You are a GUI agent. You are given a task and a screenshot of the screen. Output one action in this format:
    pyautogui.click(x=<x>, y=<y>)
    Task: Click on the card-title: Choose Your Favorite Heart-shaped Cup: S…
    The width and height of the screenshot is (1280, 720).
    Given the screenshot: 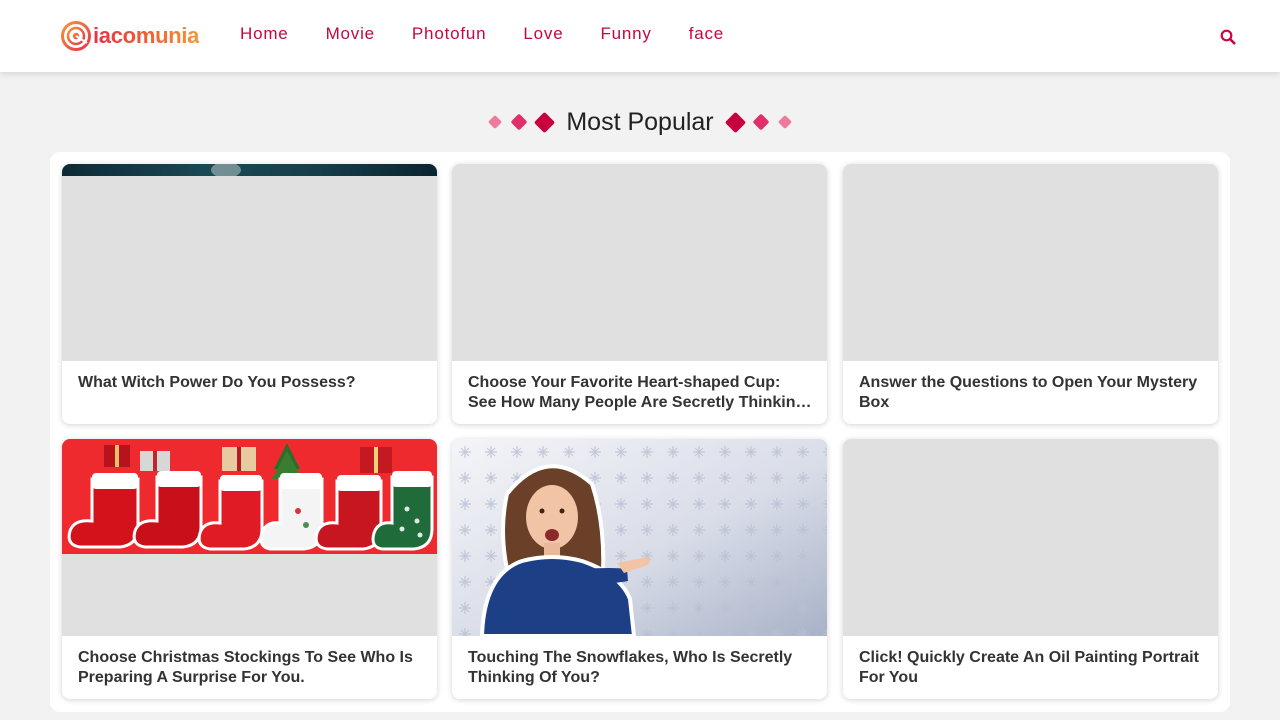 What is the action you would take?
    pyautogui.click(x=637, y=392)
    